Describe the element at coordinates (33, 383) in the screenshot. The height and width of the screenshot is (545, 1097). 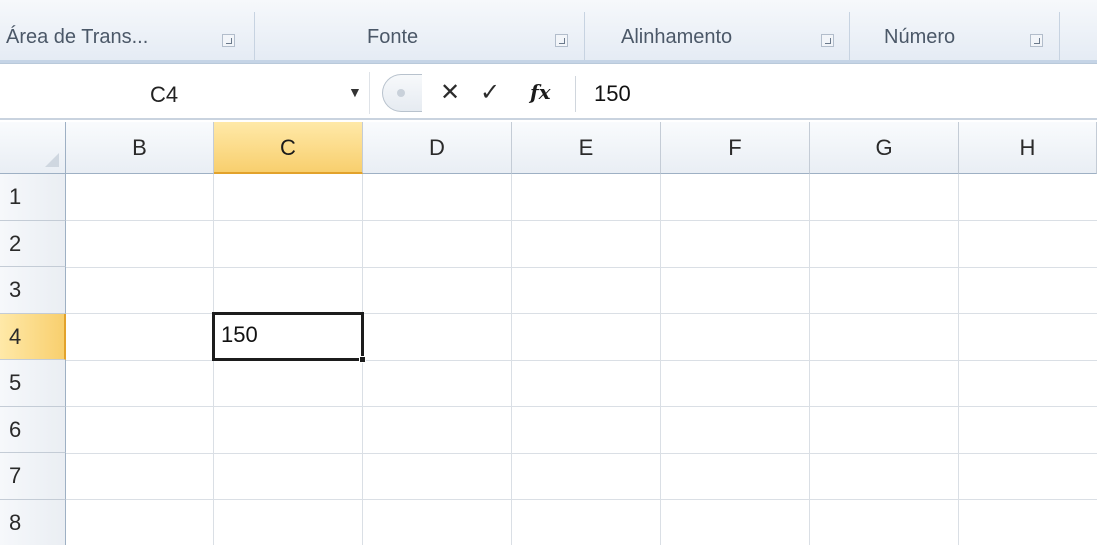
I see `row-header-5: 5` at that location.